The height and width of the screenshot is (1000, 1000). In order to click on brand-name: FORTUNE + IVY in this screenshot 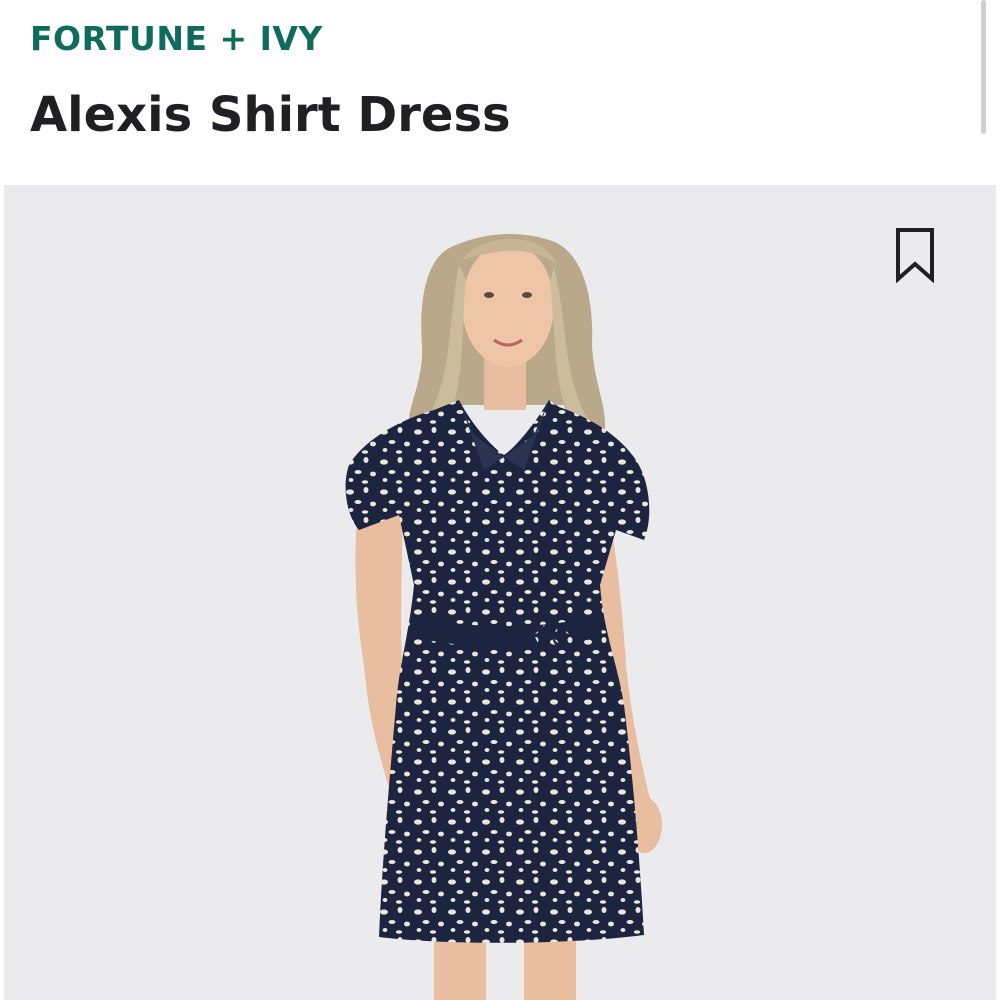, I will do `click(176, 39)`.